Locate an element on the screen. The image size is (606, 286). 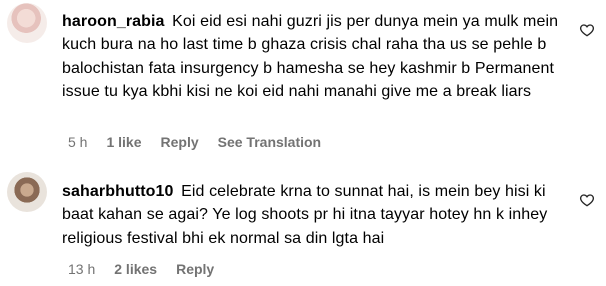
comment-username: haroon_rabia is located at coordinates (113, 21).